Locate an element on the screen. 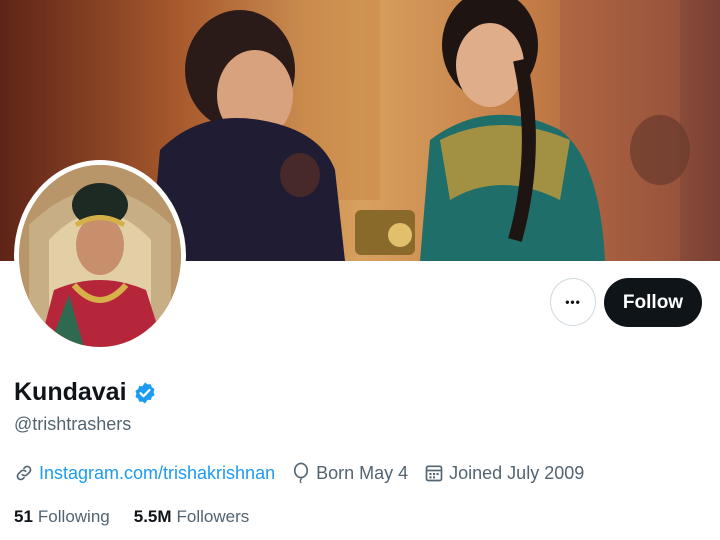  more-icon: ••• is located at coordinates (573, 302).